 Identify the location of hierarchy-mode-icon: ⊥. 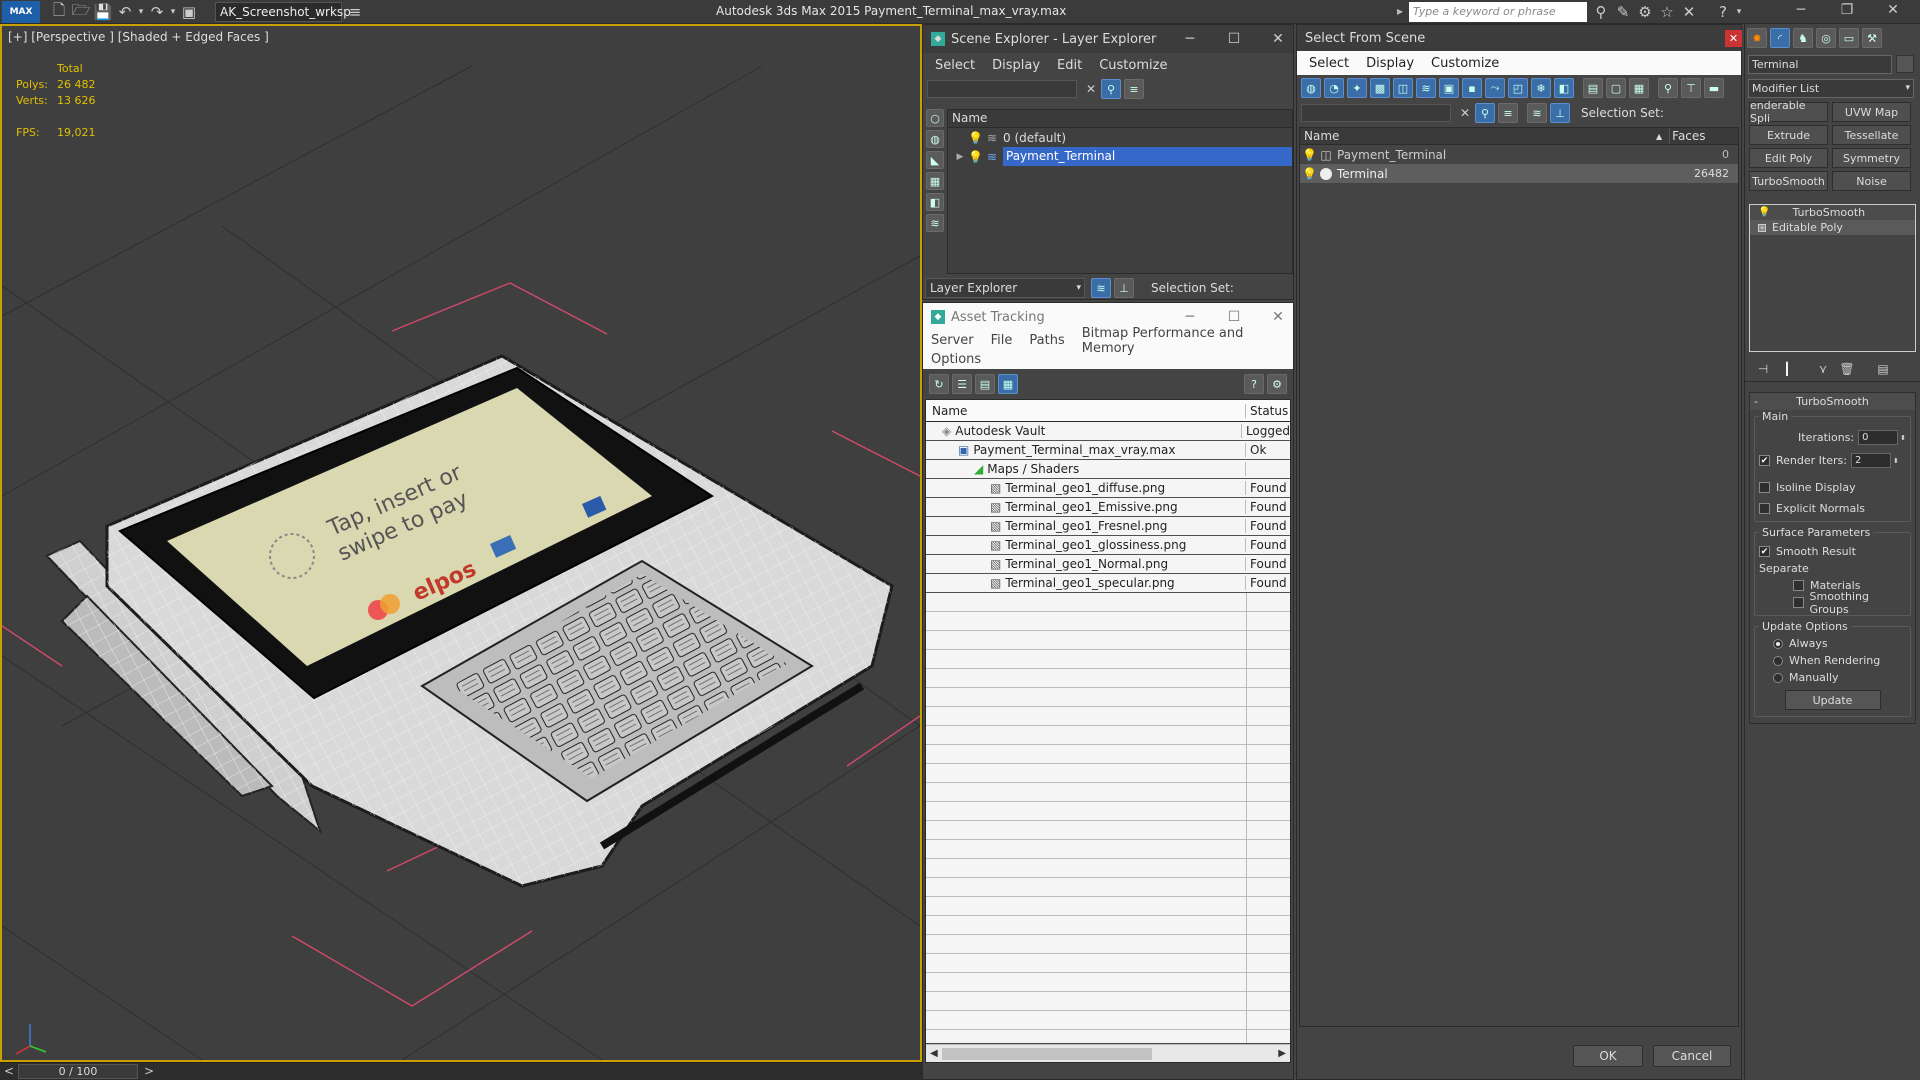
(1560, 113).